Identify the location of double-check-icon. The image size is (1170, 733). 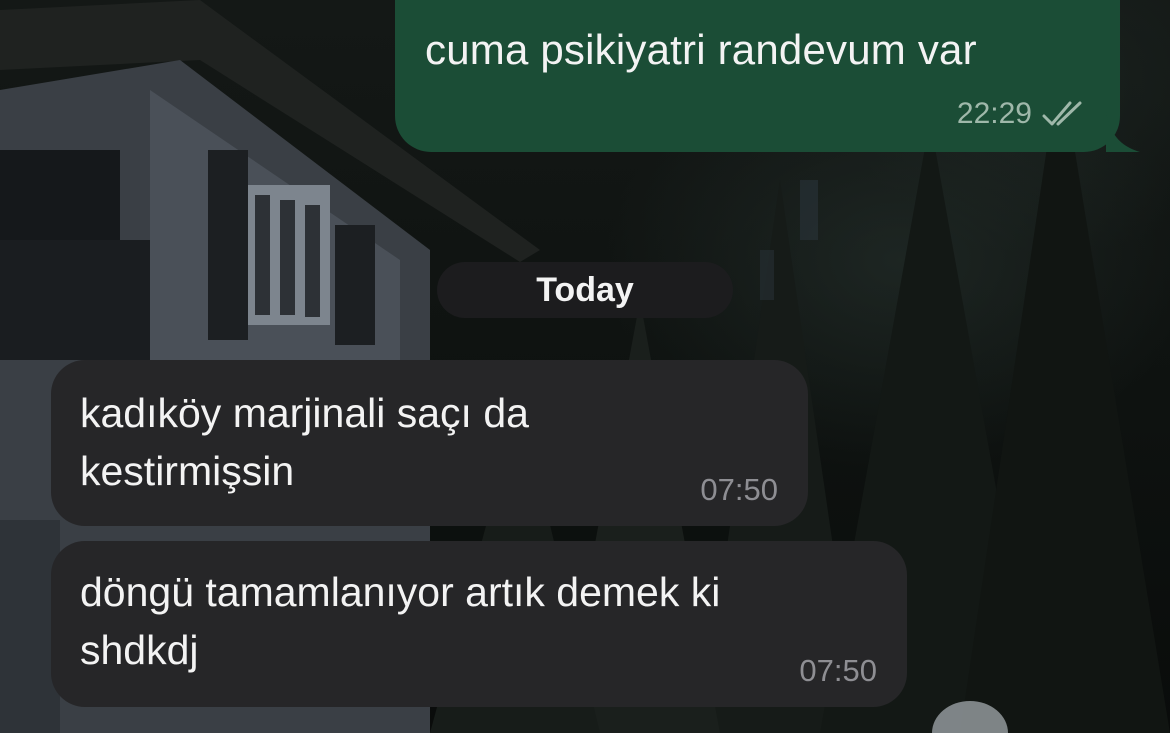
(1066, 114).